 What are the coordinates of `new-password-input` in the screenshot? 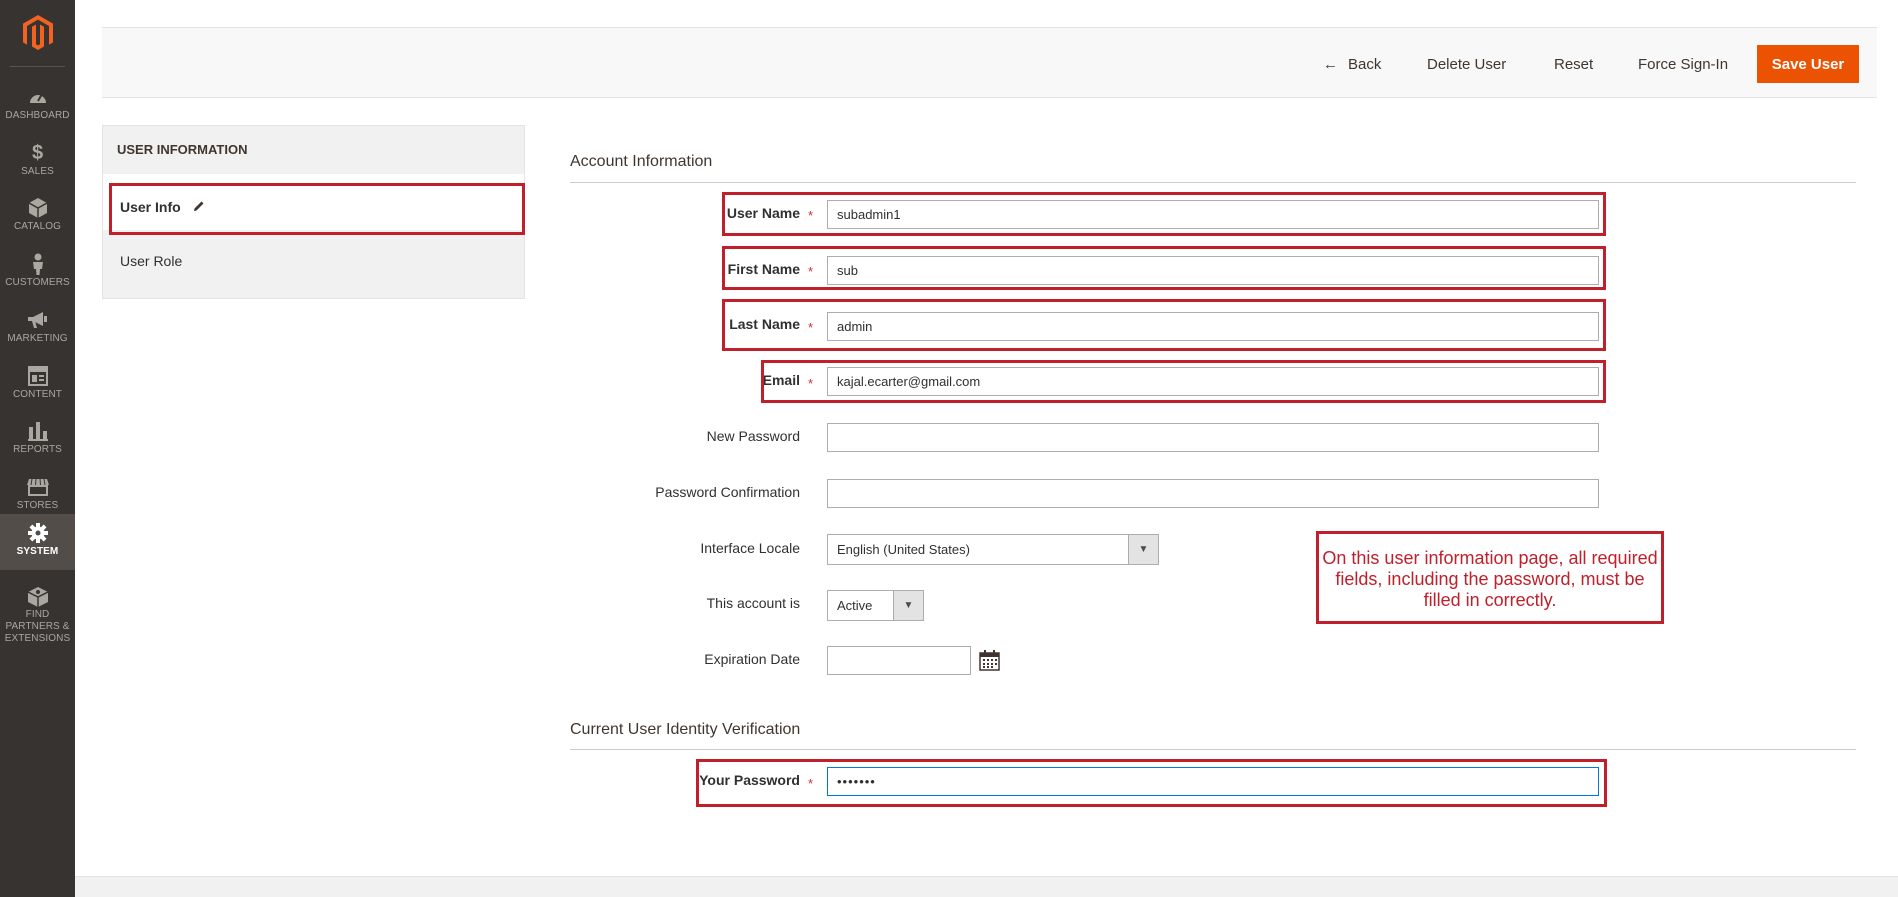 It's located at (1213, 437).